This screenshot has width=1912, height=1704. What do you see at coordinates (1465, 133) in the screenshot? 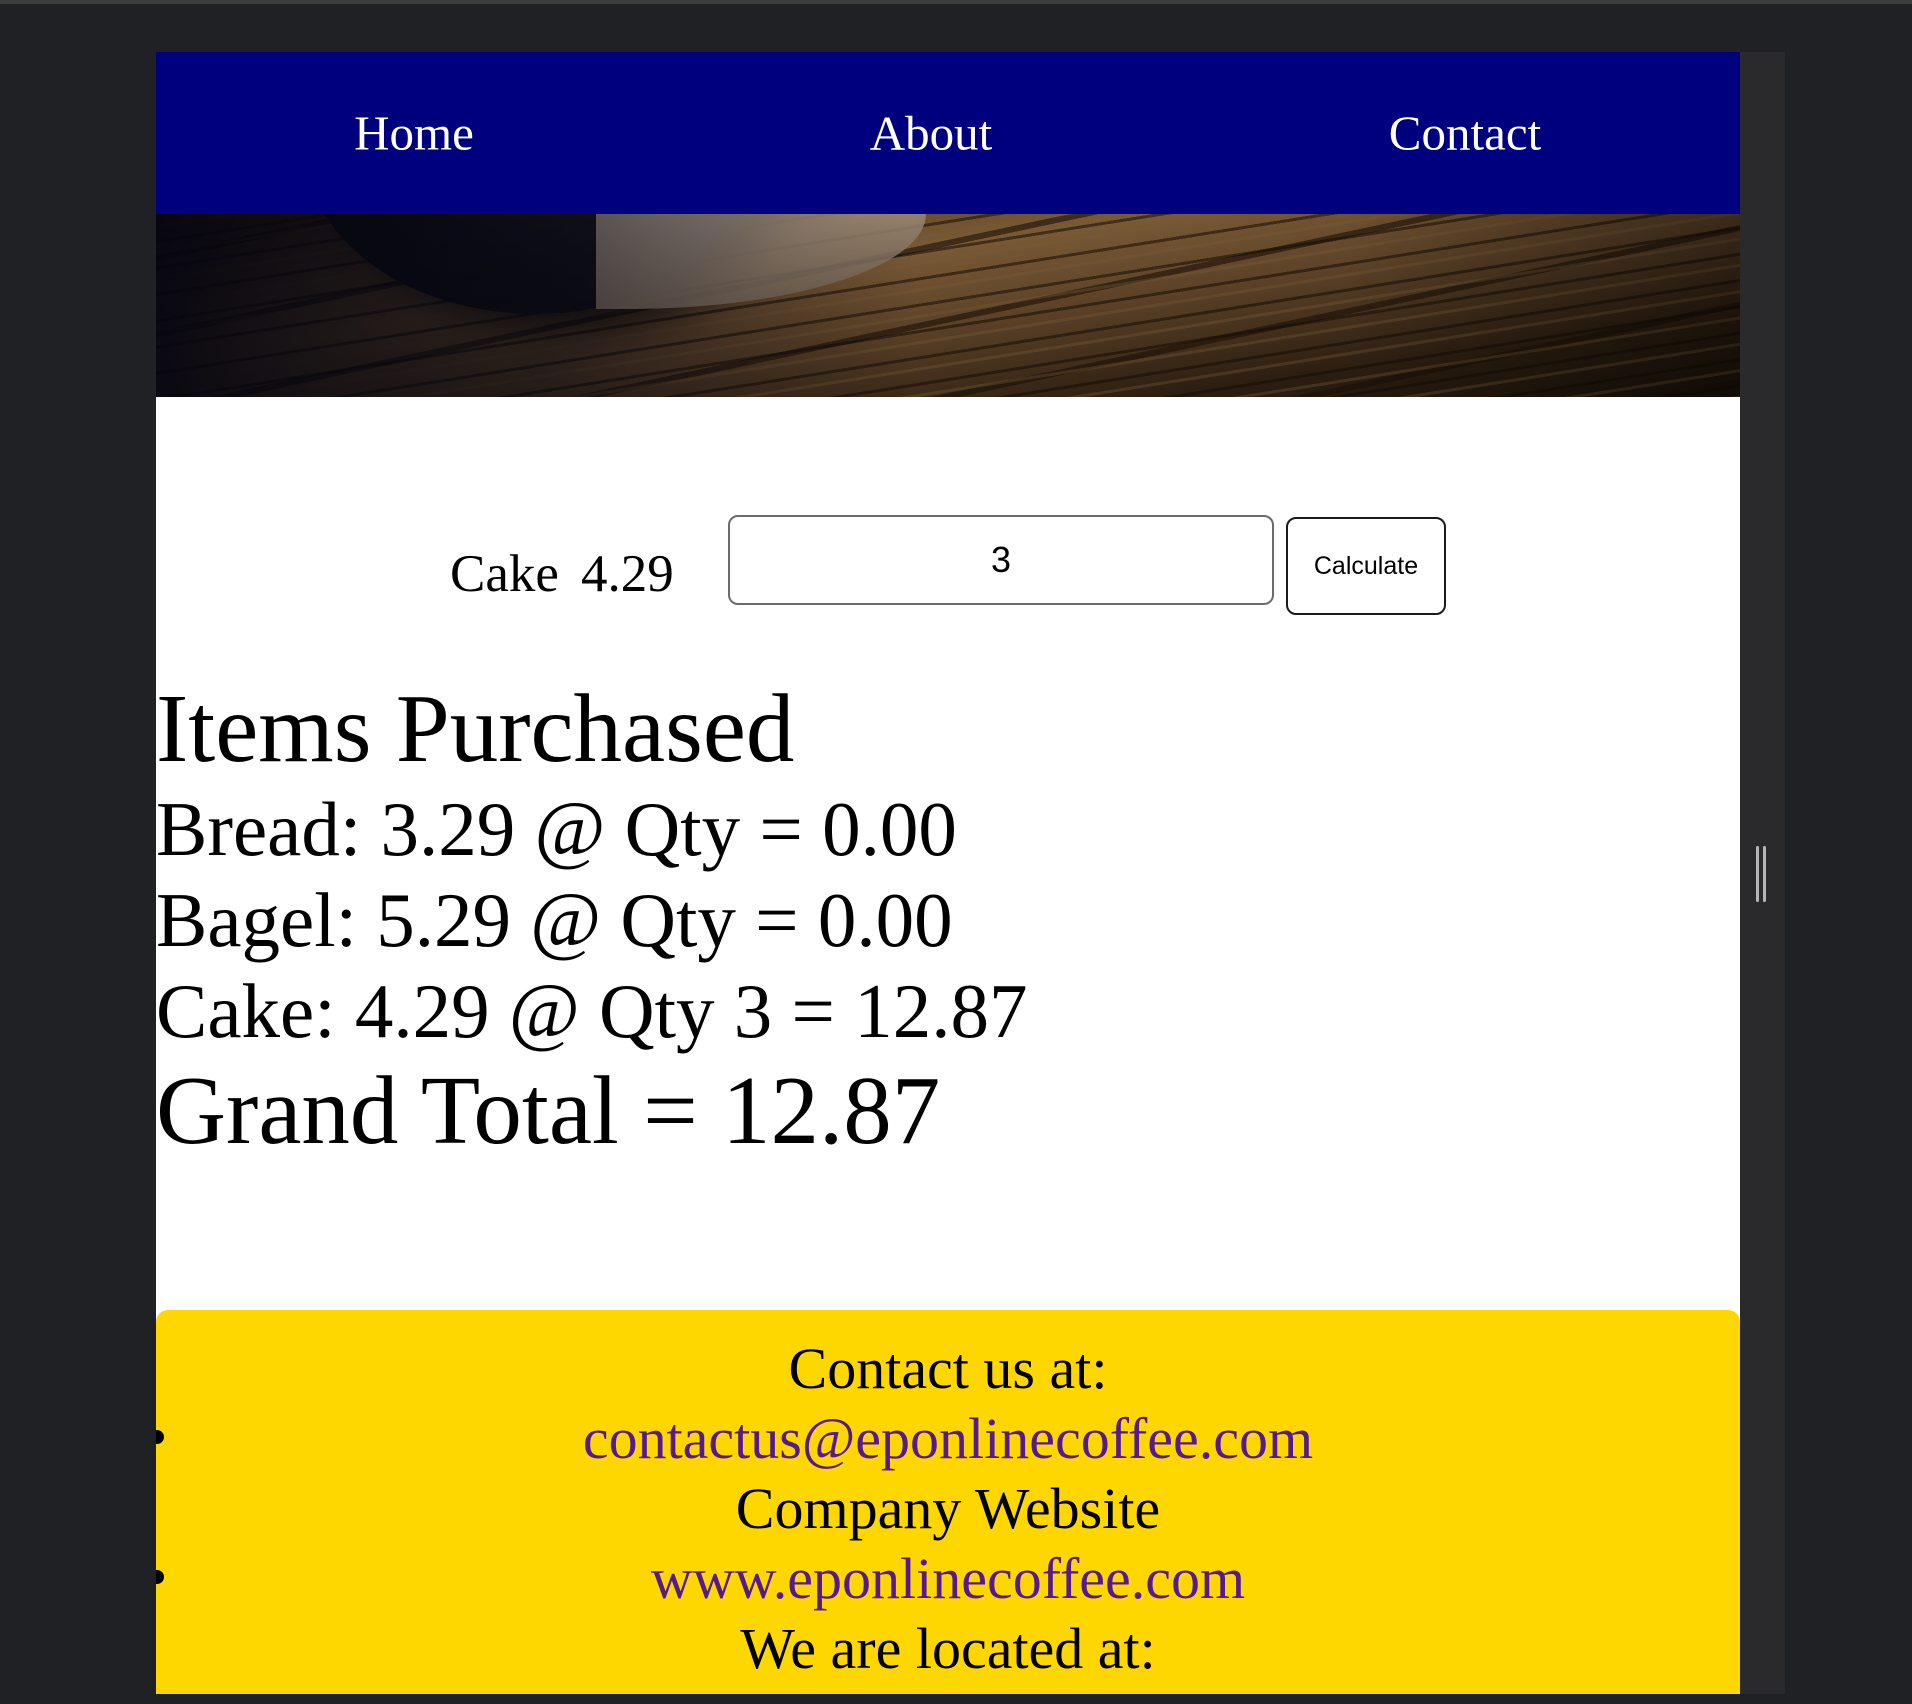
I see `nav-contact-link: Contact` at bounding box center [1465, 133].